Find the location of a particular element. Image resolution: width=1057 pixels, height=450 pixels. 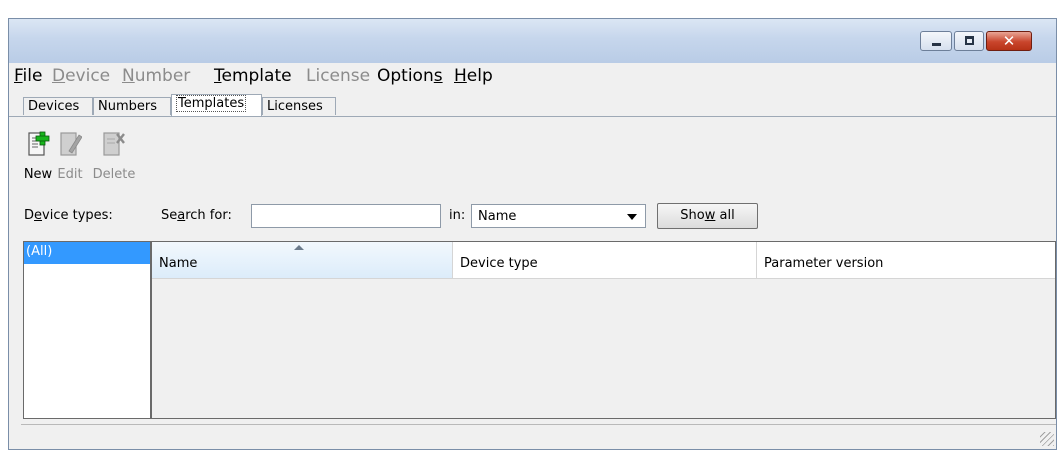

menu-file: File is located at coordinates (28, 76).